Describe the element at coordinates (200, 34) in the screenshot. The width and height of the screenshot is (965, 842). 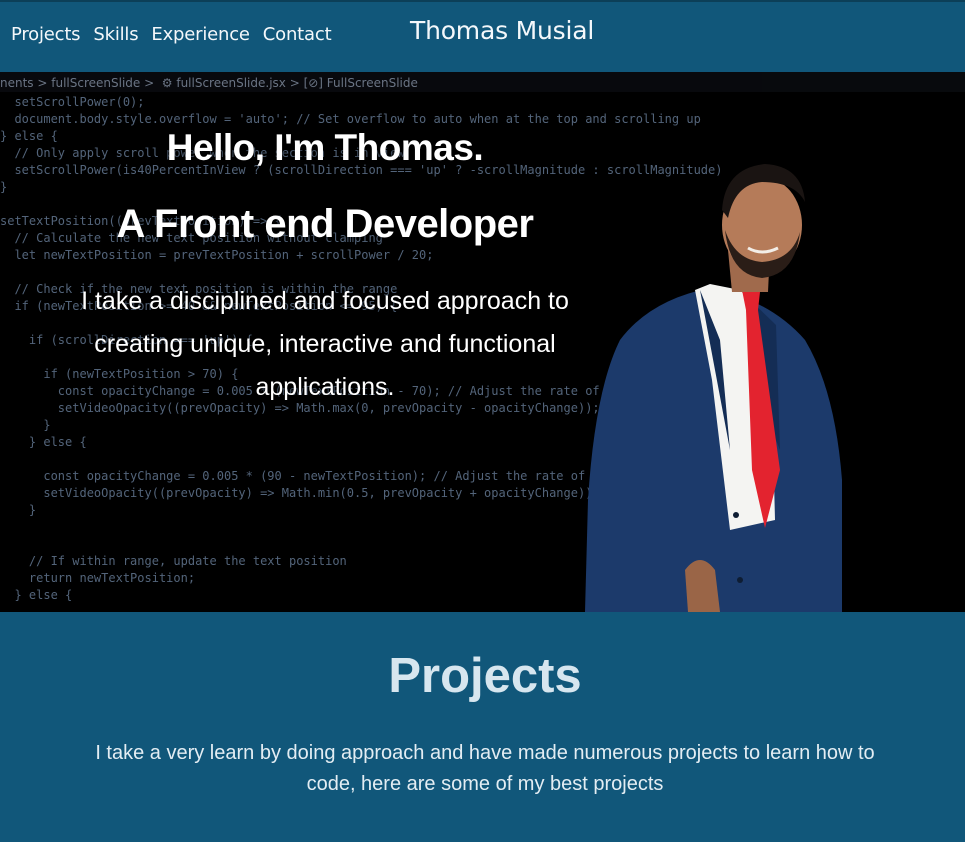
I see `nav-link-experience: Experience` at that location.